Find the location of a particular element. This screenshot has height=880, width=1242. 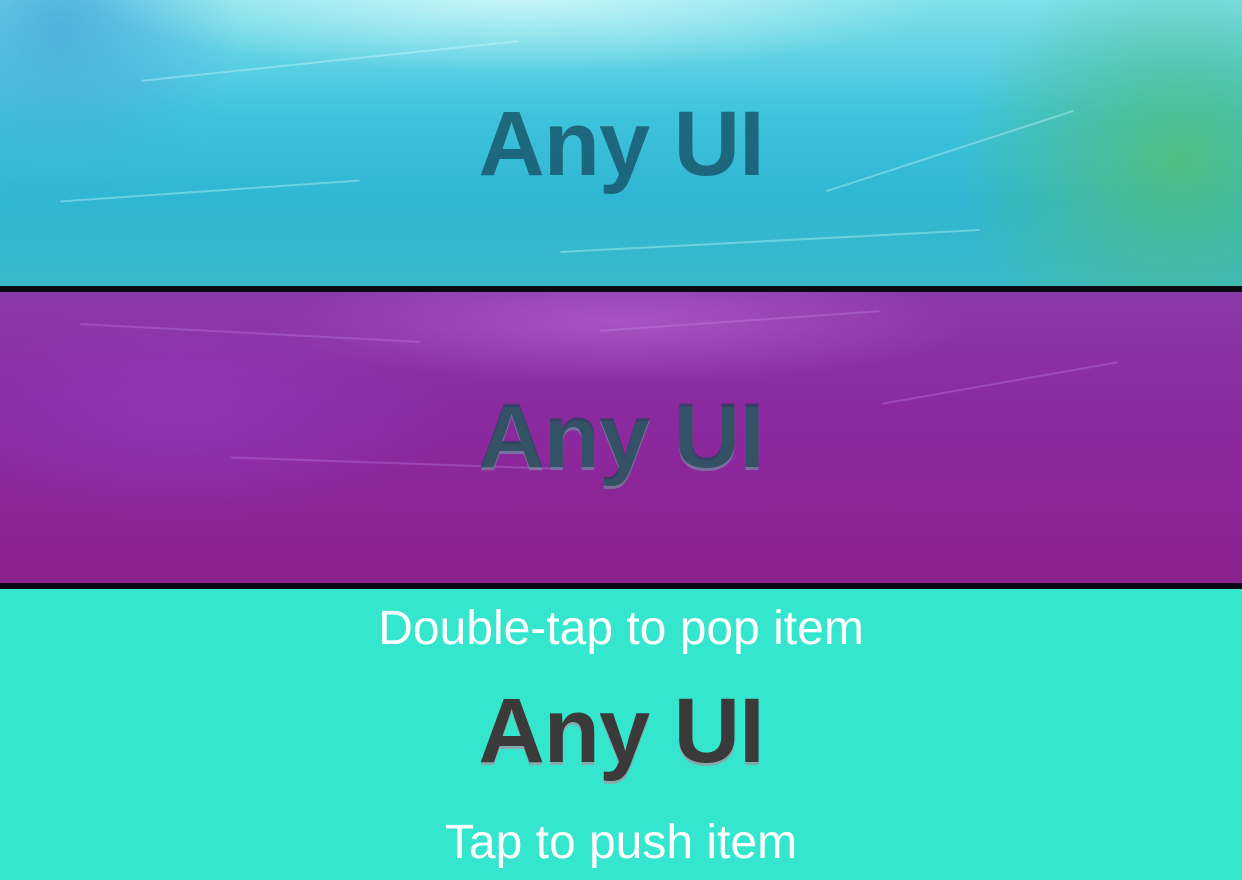

double-tap-pop-hint: Double-tap to pop item is located at coordinates (621, 628).